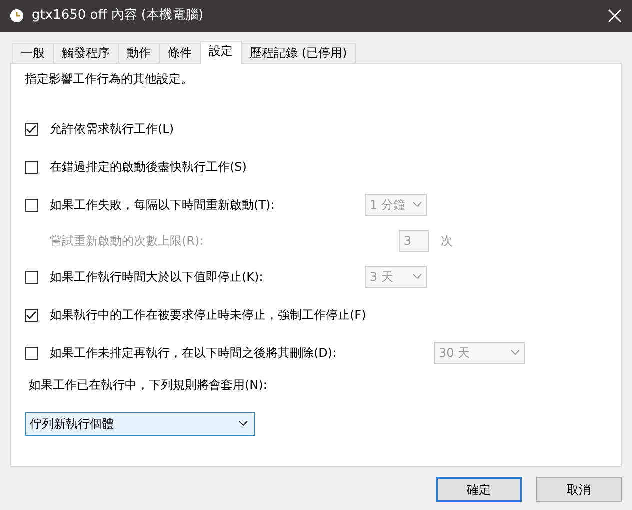  Describe the element at coordinates (163, 205) in the screenshot. I see `option-label: 如果工作失敗，每隔以下時間重新啟動(T):` at that location.